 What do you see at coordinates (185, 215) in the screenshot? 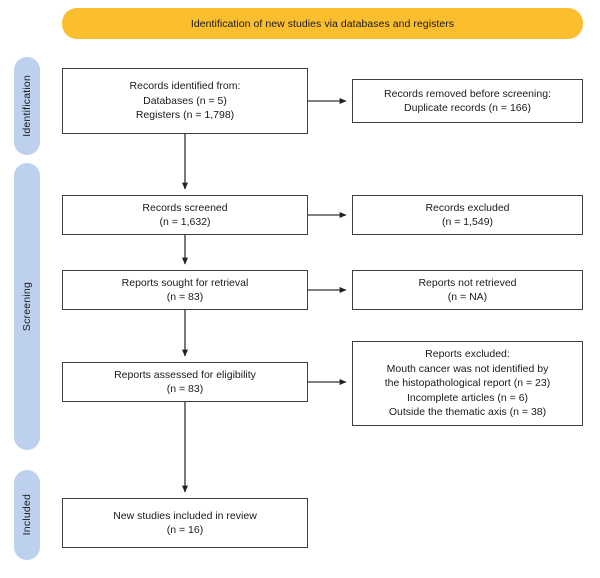
I see `records-screened-box: Records screened (n = 1,632)` at bounding box center [185, 215].